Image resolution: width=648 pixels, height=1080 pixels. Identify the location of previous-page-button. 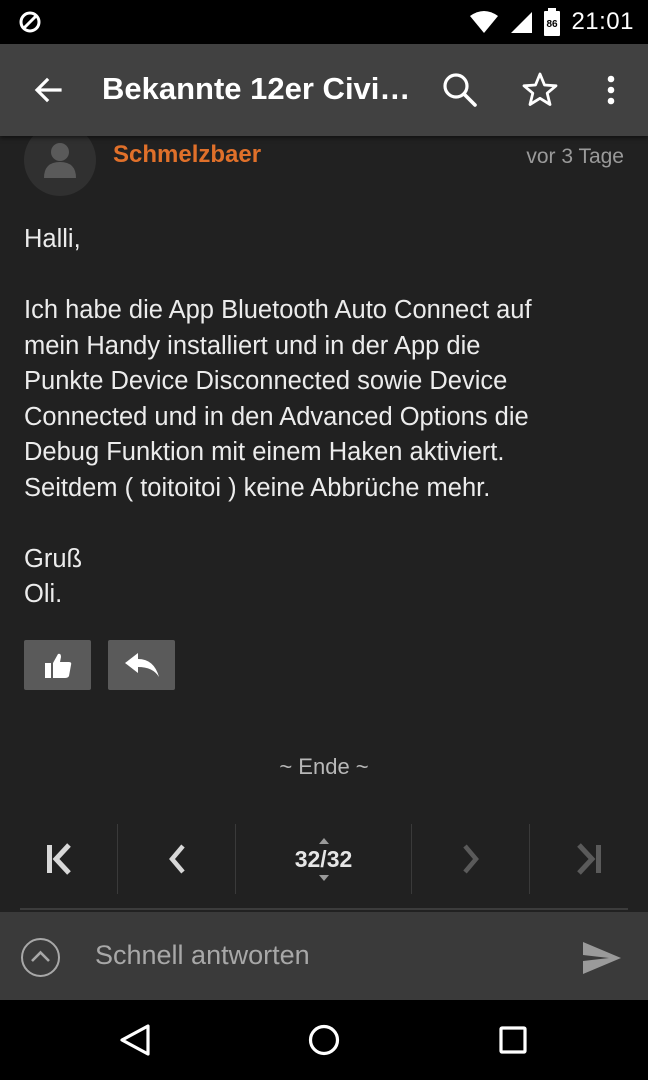
(176, 859).